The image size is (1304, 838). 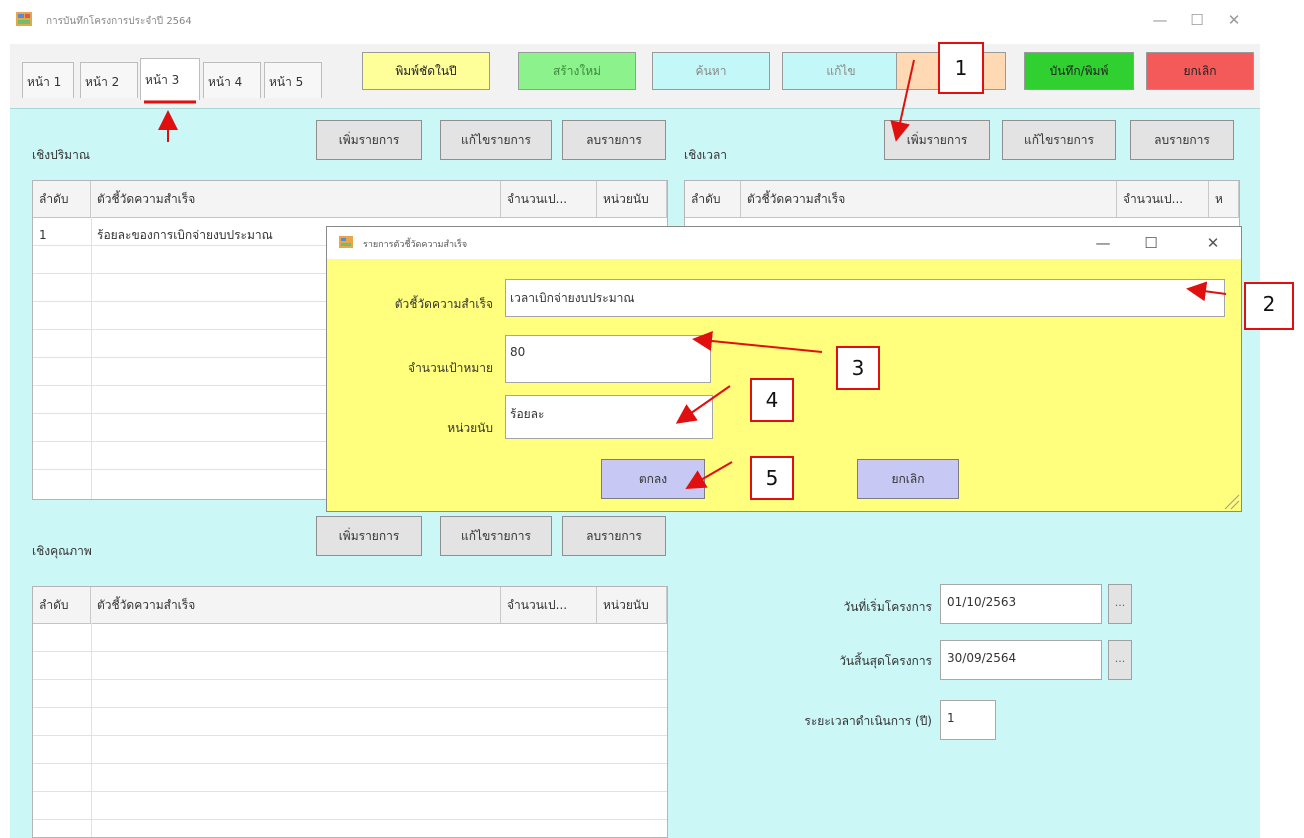 What do you see at coordinates (757, 342) in the screenshot?
I see `arrow-3-to-target` at bounding box center [757, 342].